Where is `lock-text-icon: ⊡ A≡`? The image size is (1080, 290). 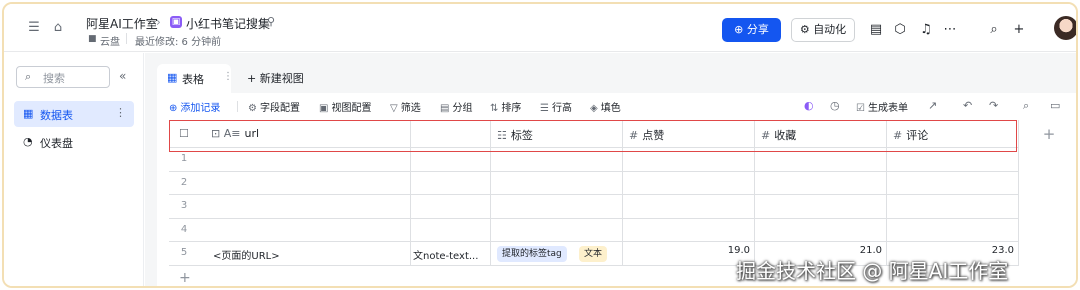 lock-text-icon: ⊡ A≡ is located at coordinates (226, 133).